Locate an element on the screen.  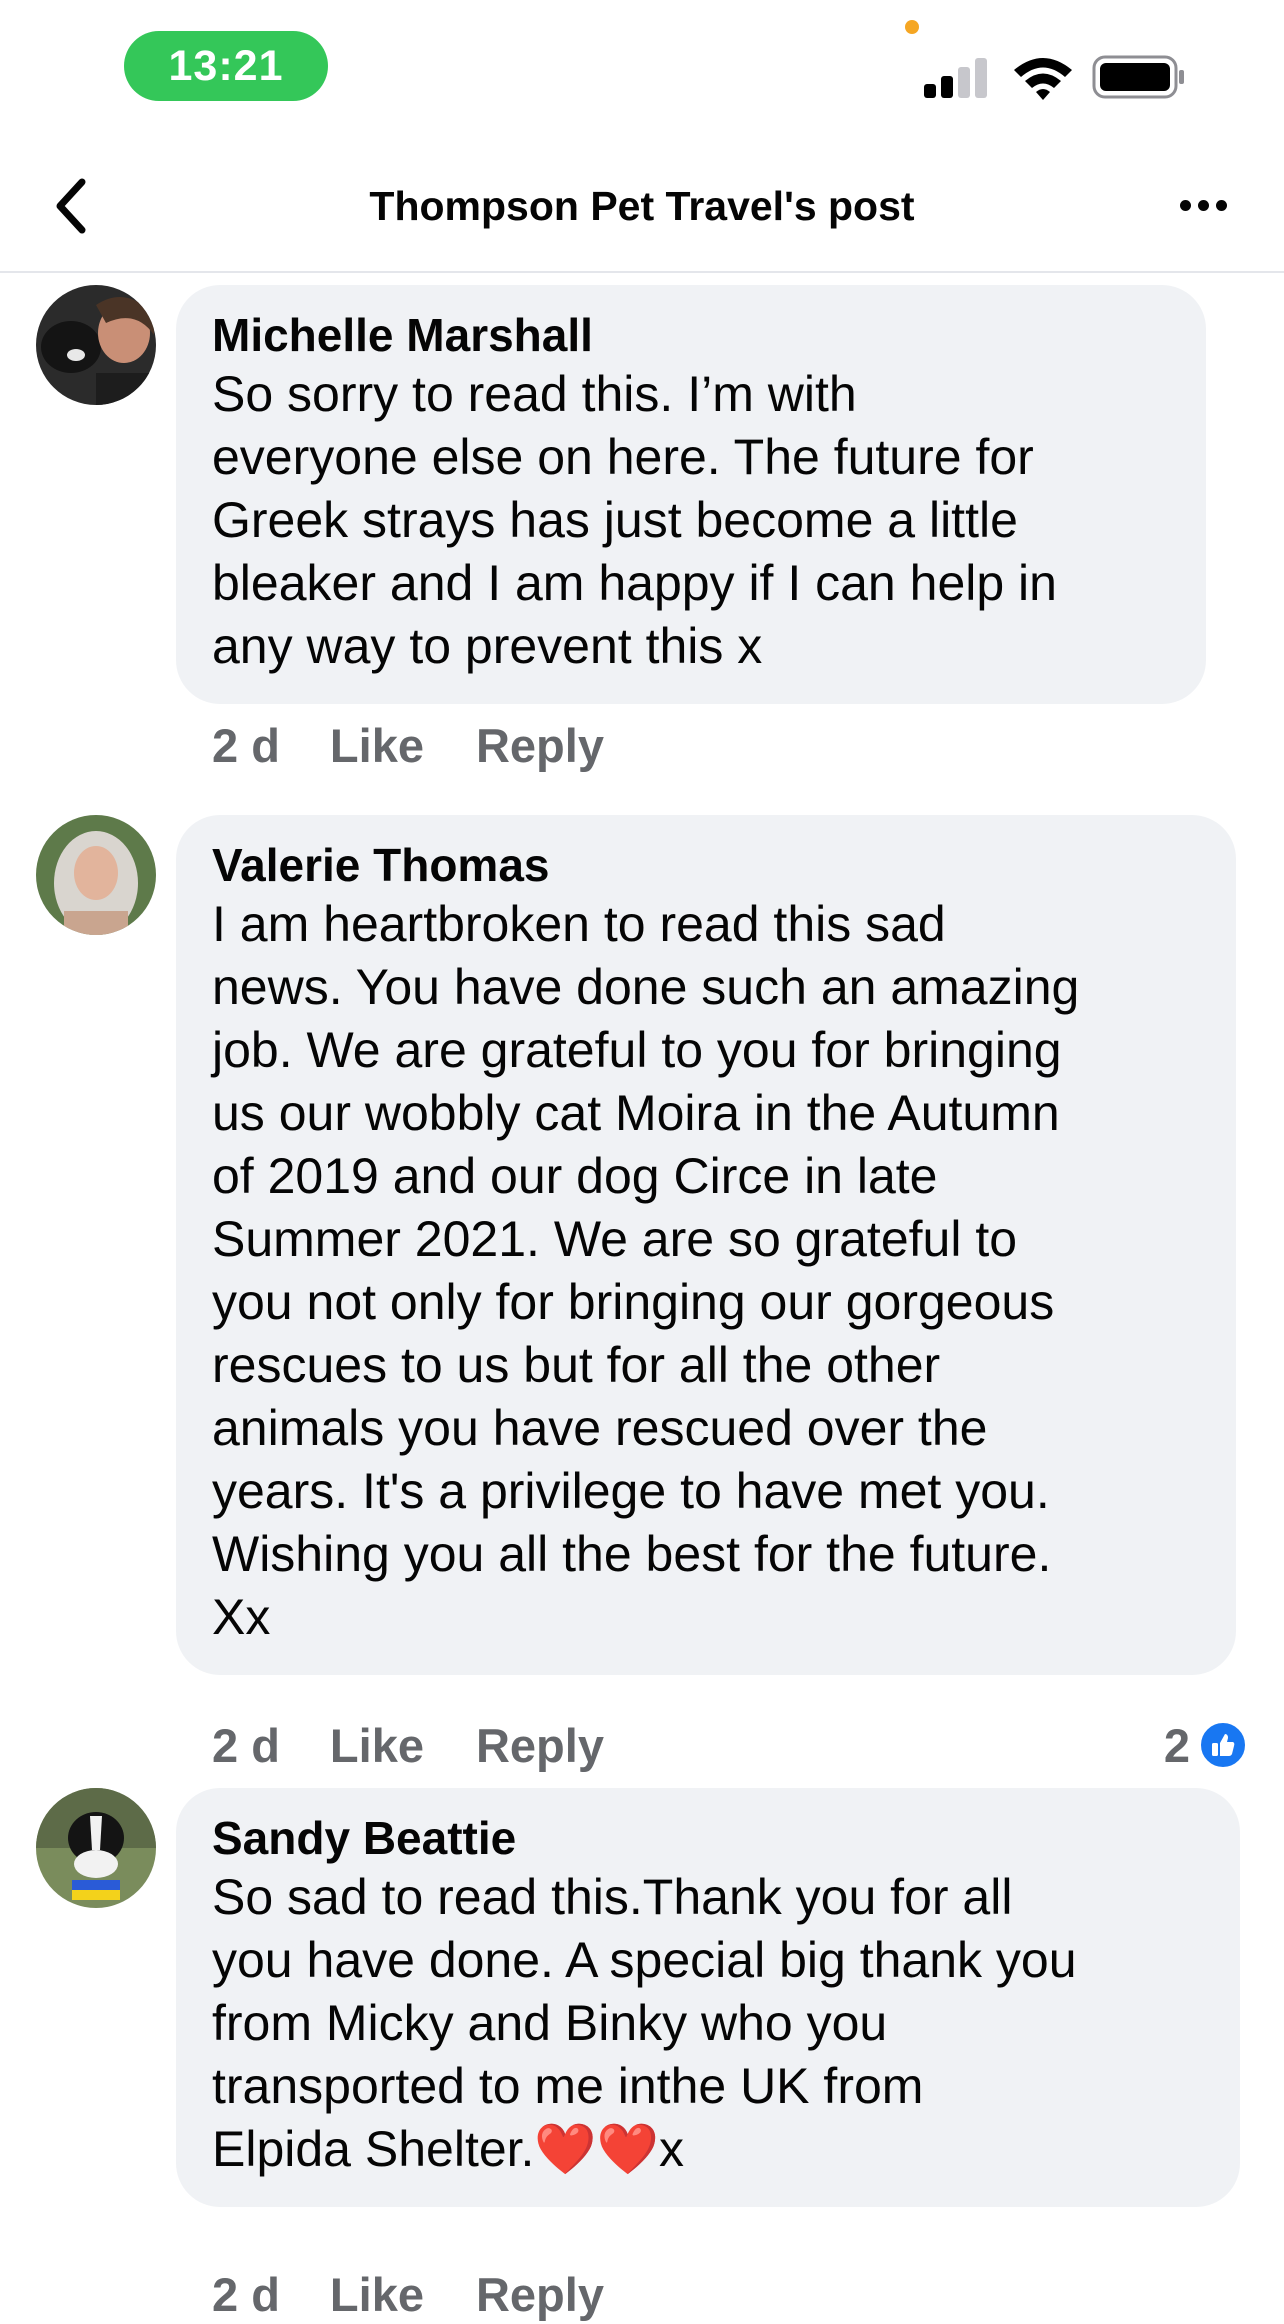
status-bar: 13:21 is located at coordinates (642, 70).